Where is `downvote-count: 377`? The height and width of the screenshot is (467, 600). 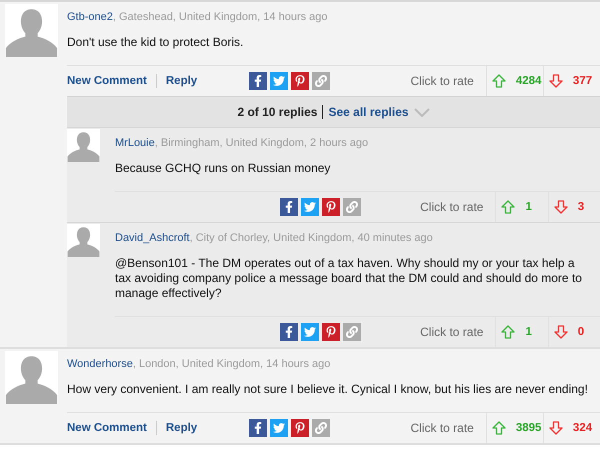 downvote-count: 377 is located at coordinates (582, 81).